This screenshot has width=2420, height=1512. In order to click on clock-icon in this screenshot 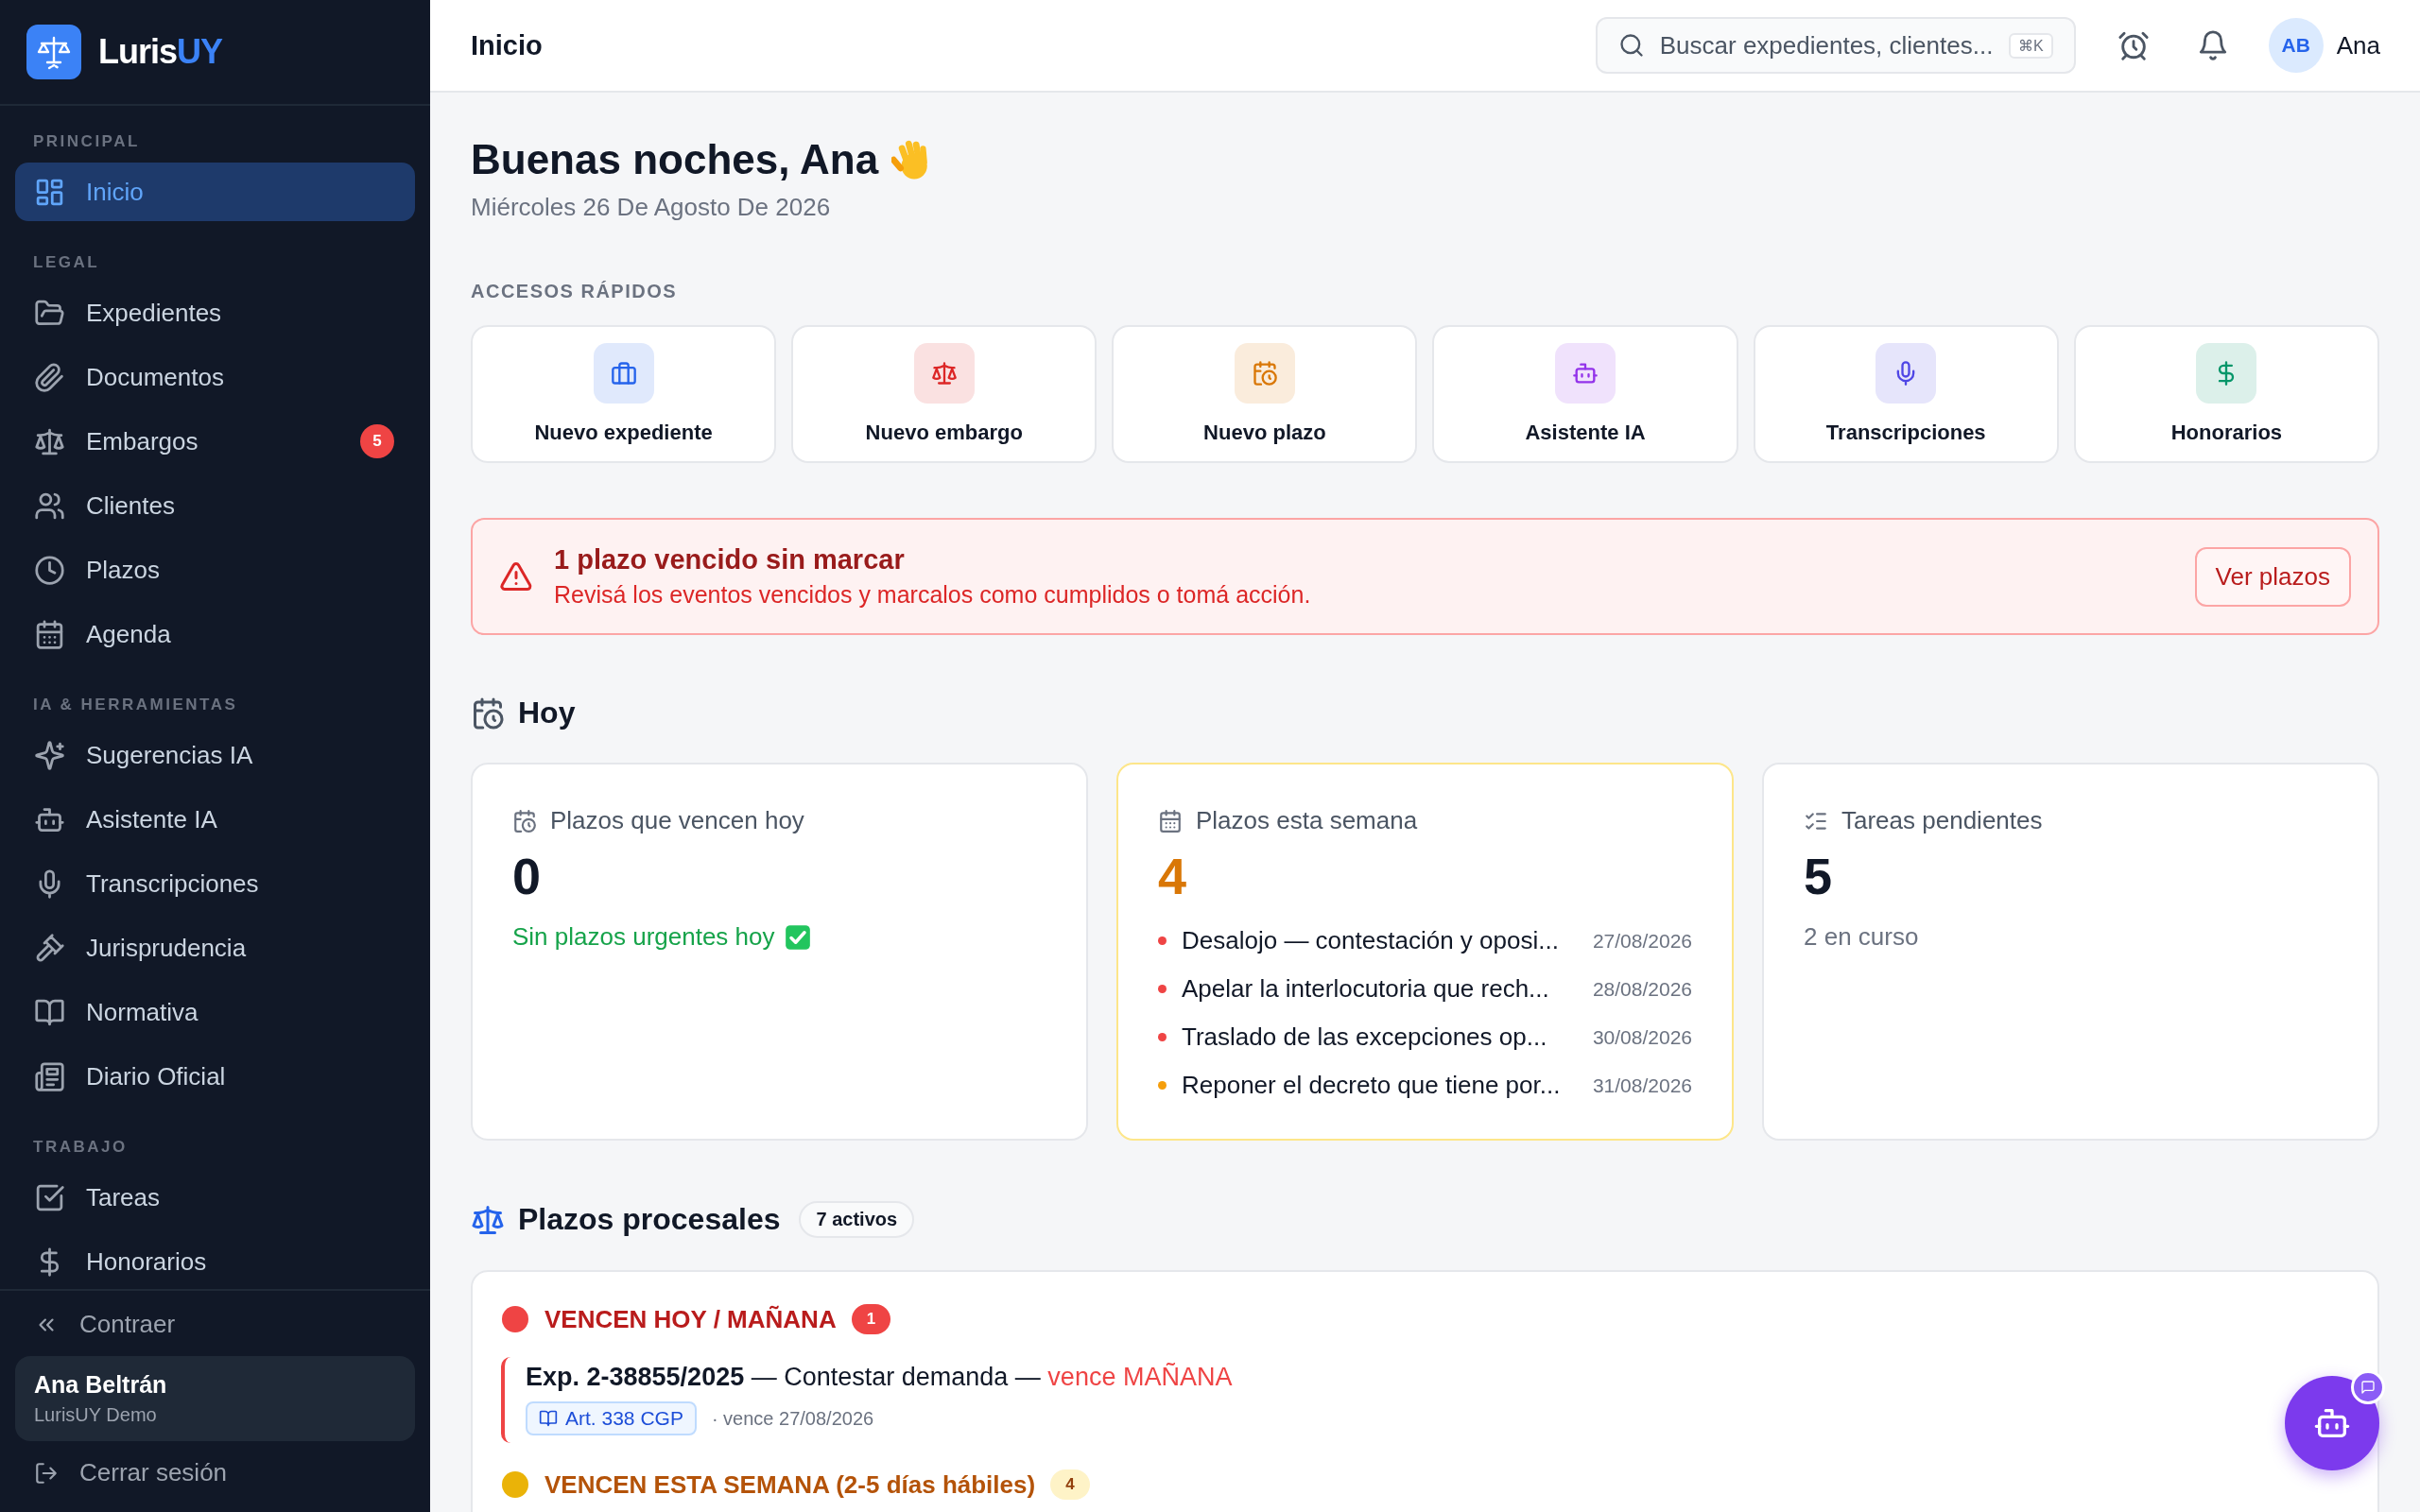, I will do `click(49, 570)`.